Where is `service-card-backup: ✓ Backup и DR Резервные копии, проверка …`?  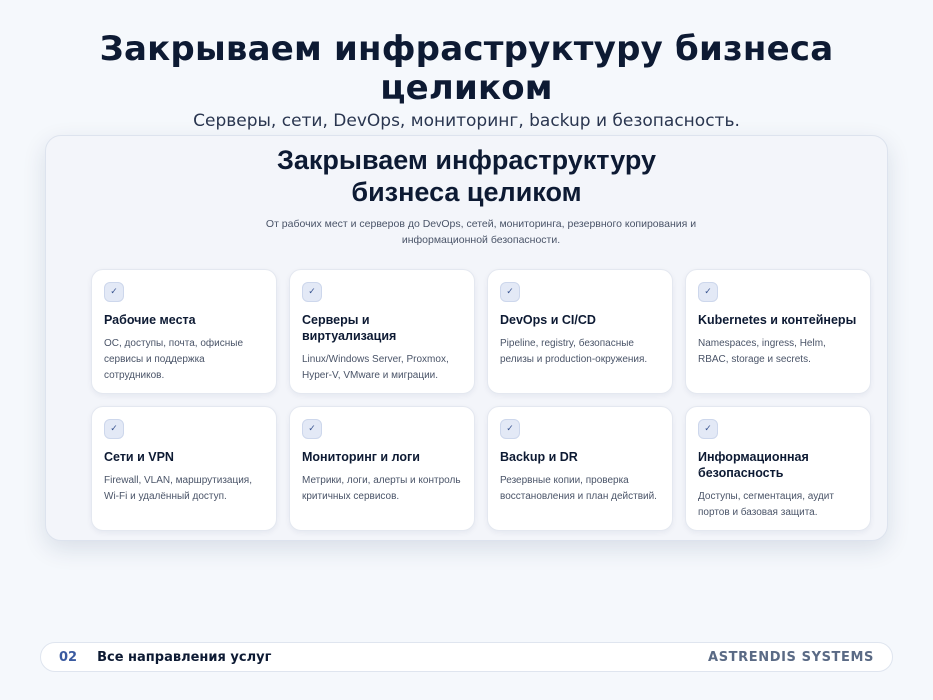
service-card-backup: ✓ Backup и DR Резервные копии, проверка … is located at coordinates (580, 468).